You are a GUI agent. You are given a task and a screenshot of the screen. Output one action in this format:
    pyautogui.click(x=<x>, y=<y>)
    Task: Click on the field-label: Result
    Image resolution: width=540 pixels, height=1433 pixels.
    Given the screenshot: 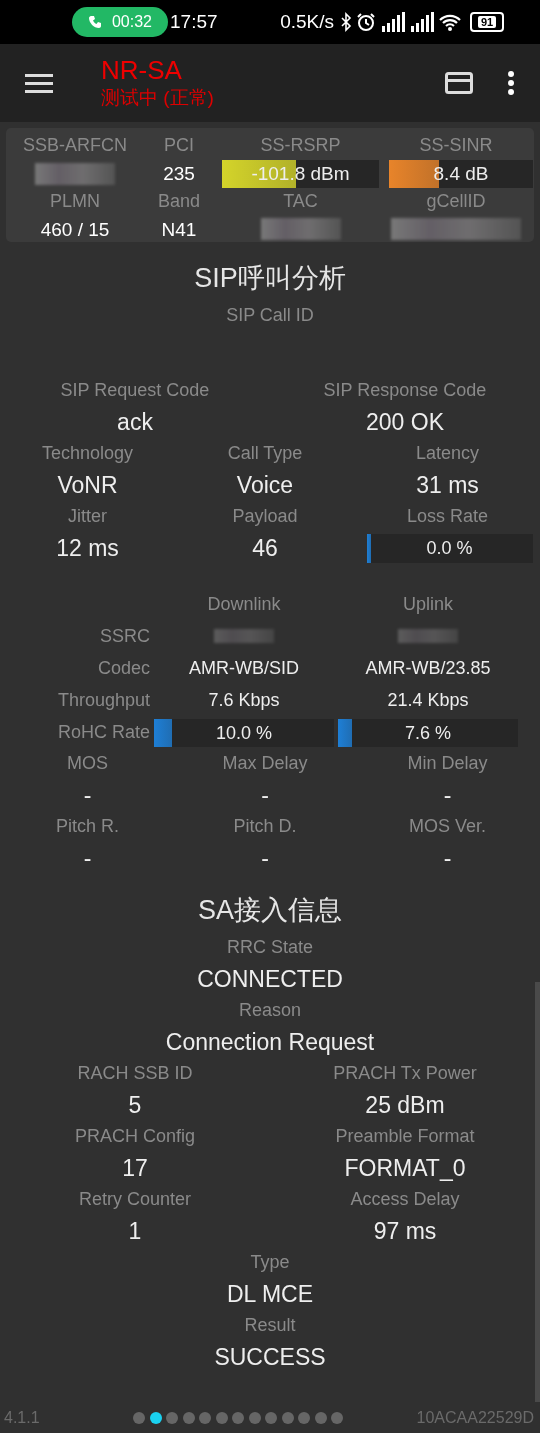 What is the action you would take?
    pyautogui.click(x=270, y=1325)
    